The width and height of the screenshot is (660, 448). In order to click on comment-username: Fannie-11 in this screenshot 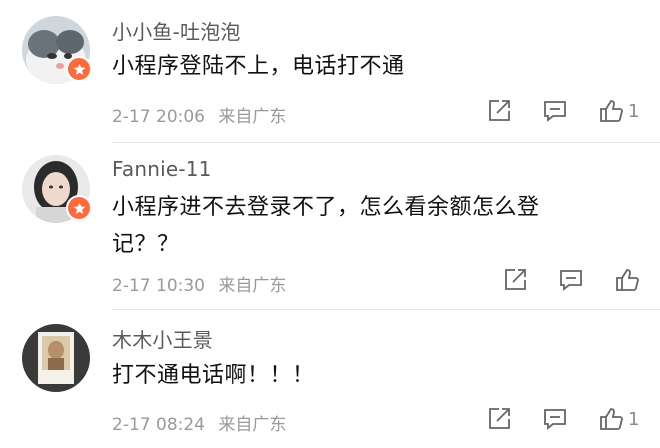, I will do `click(162, 169)`.